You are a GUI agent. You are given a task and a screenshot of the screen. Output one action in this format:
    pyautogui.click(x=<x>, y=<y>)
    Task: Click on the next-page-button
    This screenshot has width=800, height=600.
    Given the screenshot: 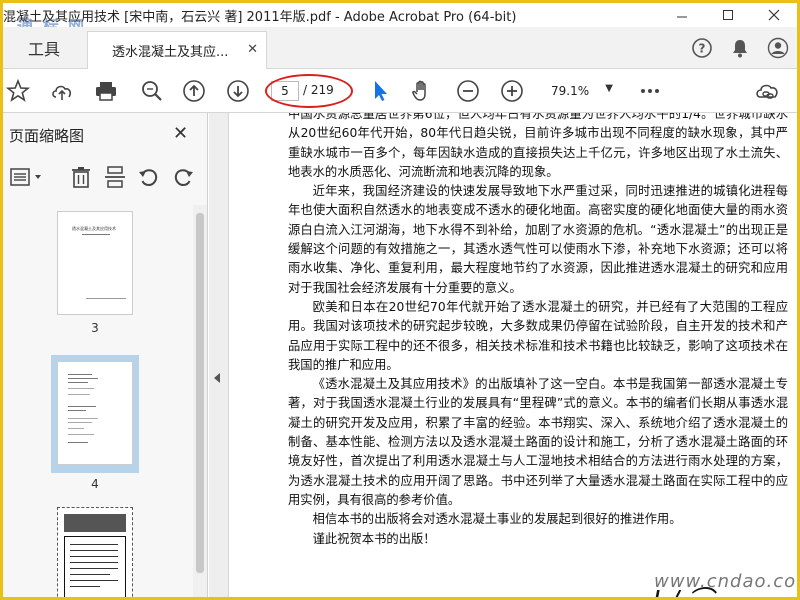 What is the action you would take?
    pyautogui.click(x=238, y=91)
    